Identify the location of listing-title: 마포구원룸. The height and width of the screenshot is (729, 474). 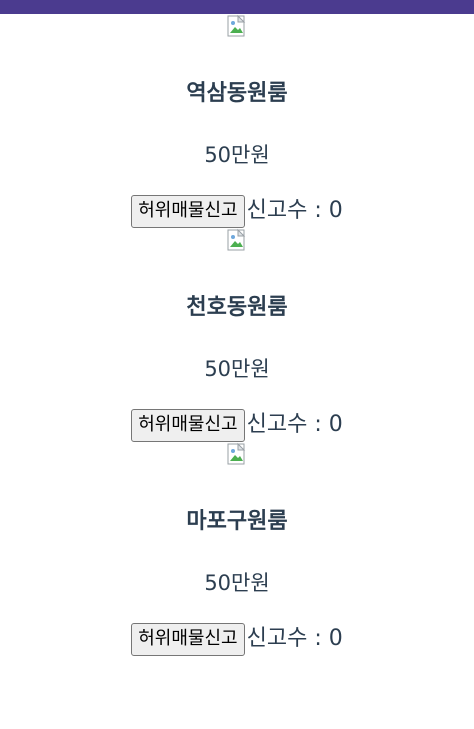
(237, 521).